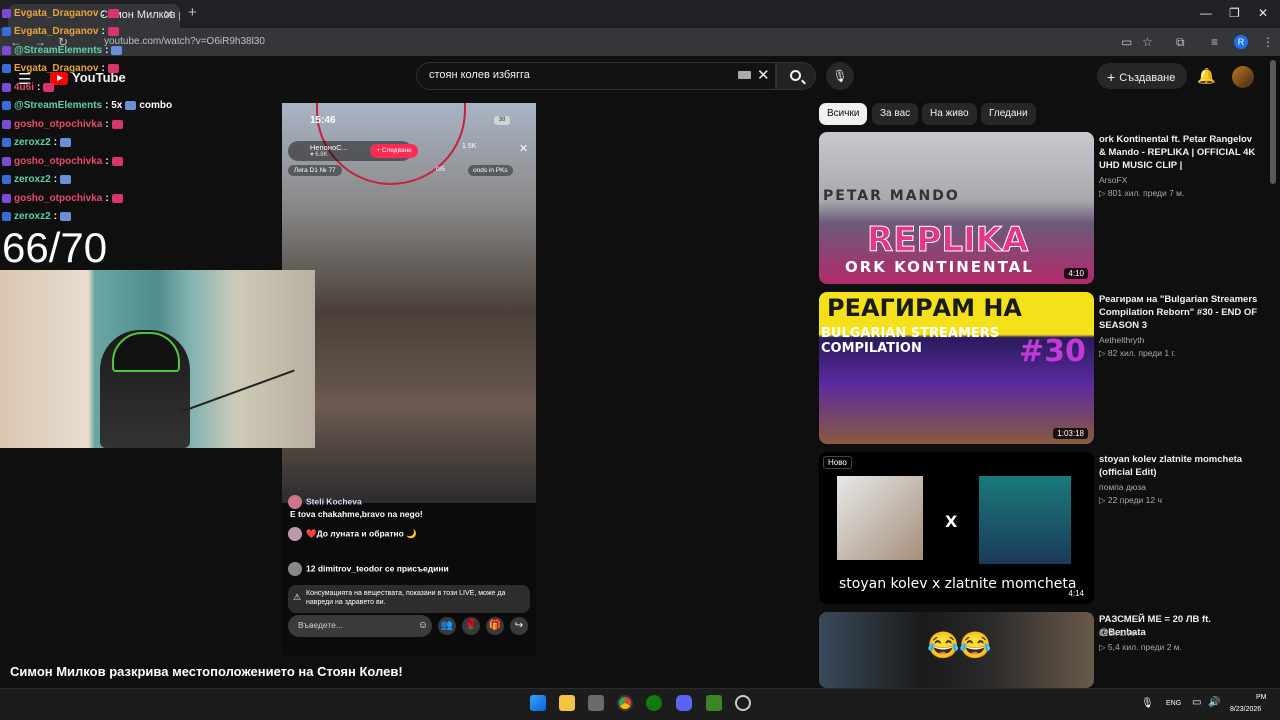 The height and width of the screenshot is (720, 1280). What do you see at coordinates (377, 568) in the screenshot?
I see `join-text: 12 dimitrov_teodor се присъедини` at bounding box center [377, 568].